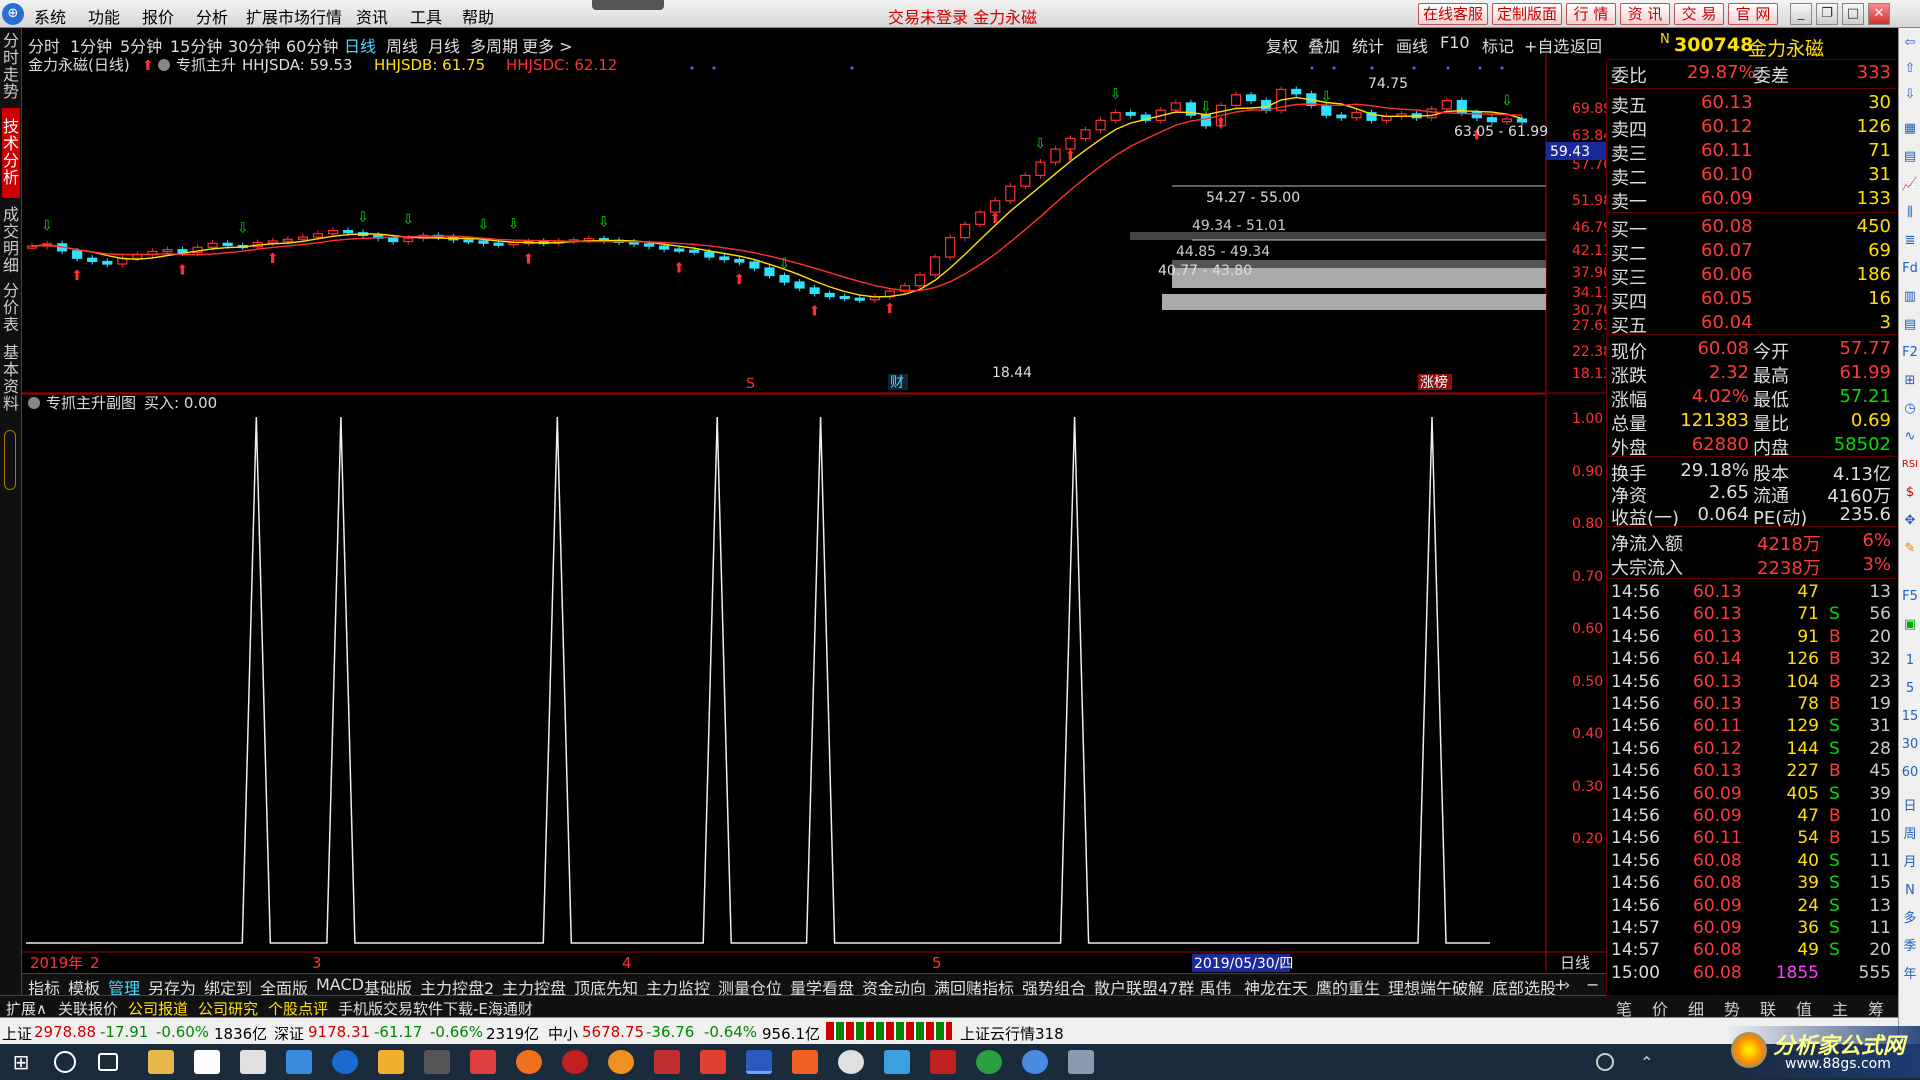 The height and width of the screenshot is (1080, 1920). What do you see at coordinates (759, 1062) in the screenshot?
I see `active-app-icon` at bounding box center [759, 1062].